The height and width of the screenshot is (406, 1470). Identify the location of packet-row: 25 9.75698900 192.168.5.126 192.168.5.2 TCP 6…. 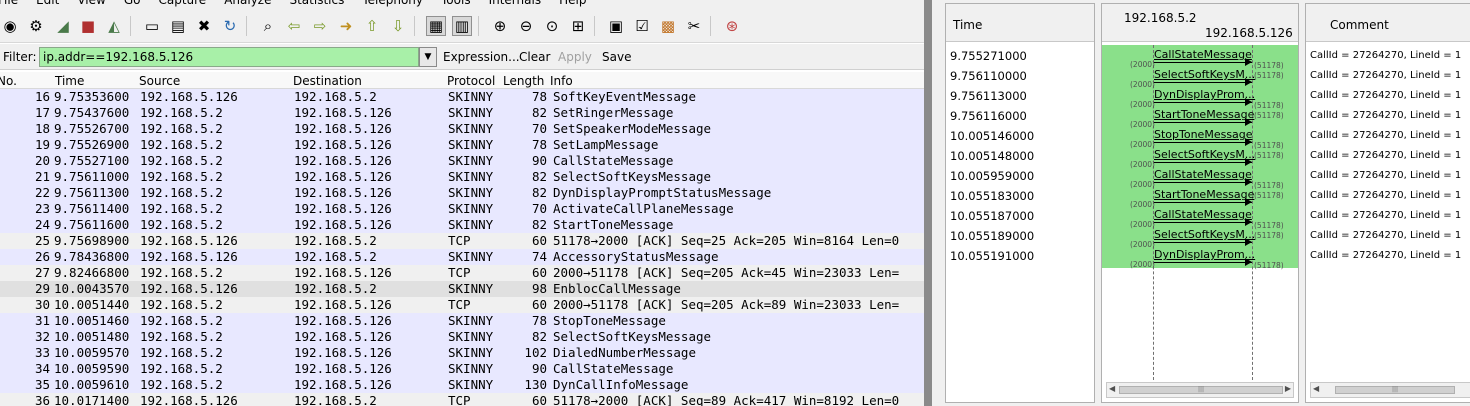
(463, 241).